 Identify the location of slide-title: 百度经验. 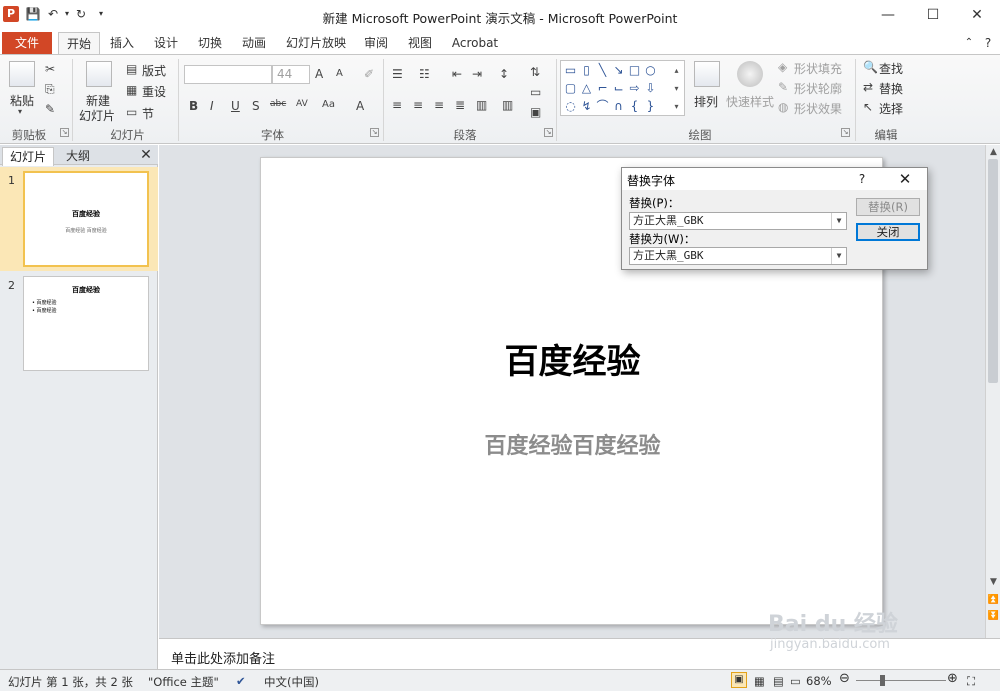
(572, 358).